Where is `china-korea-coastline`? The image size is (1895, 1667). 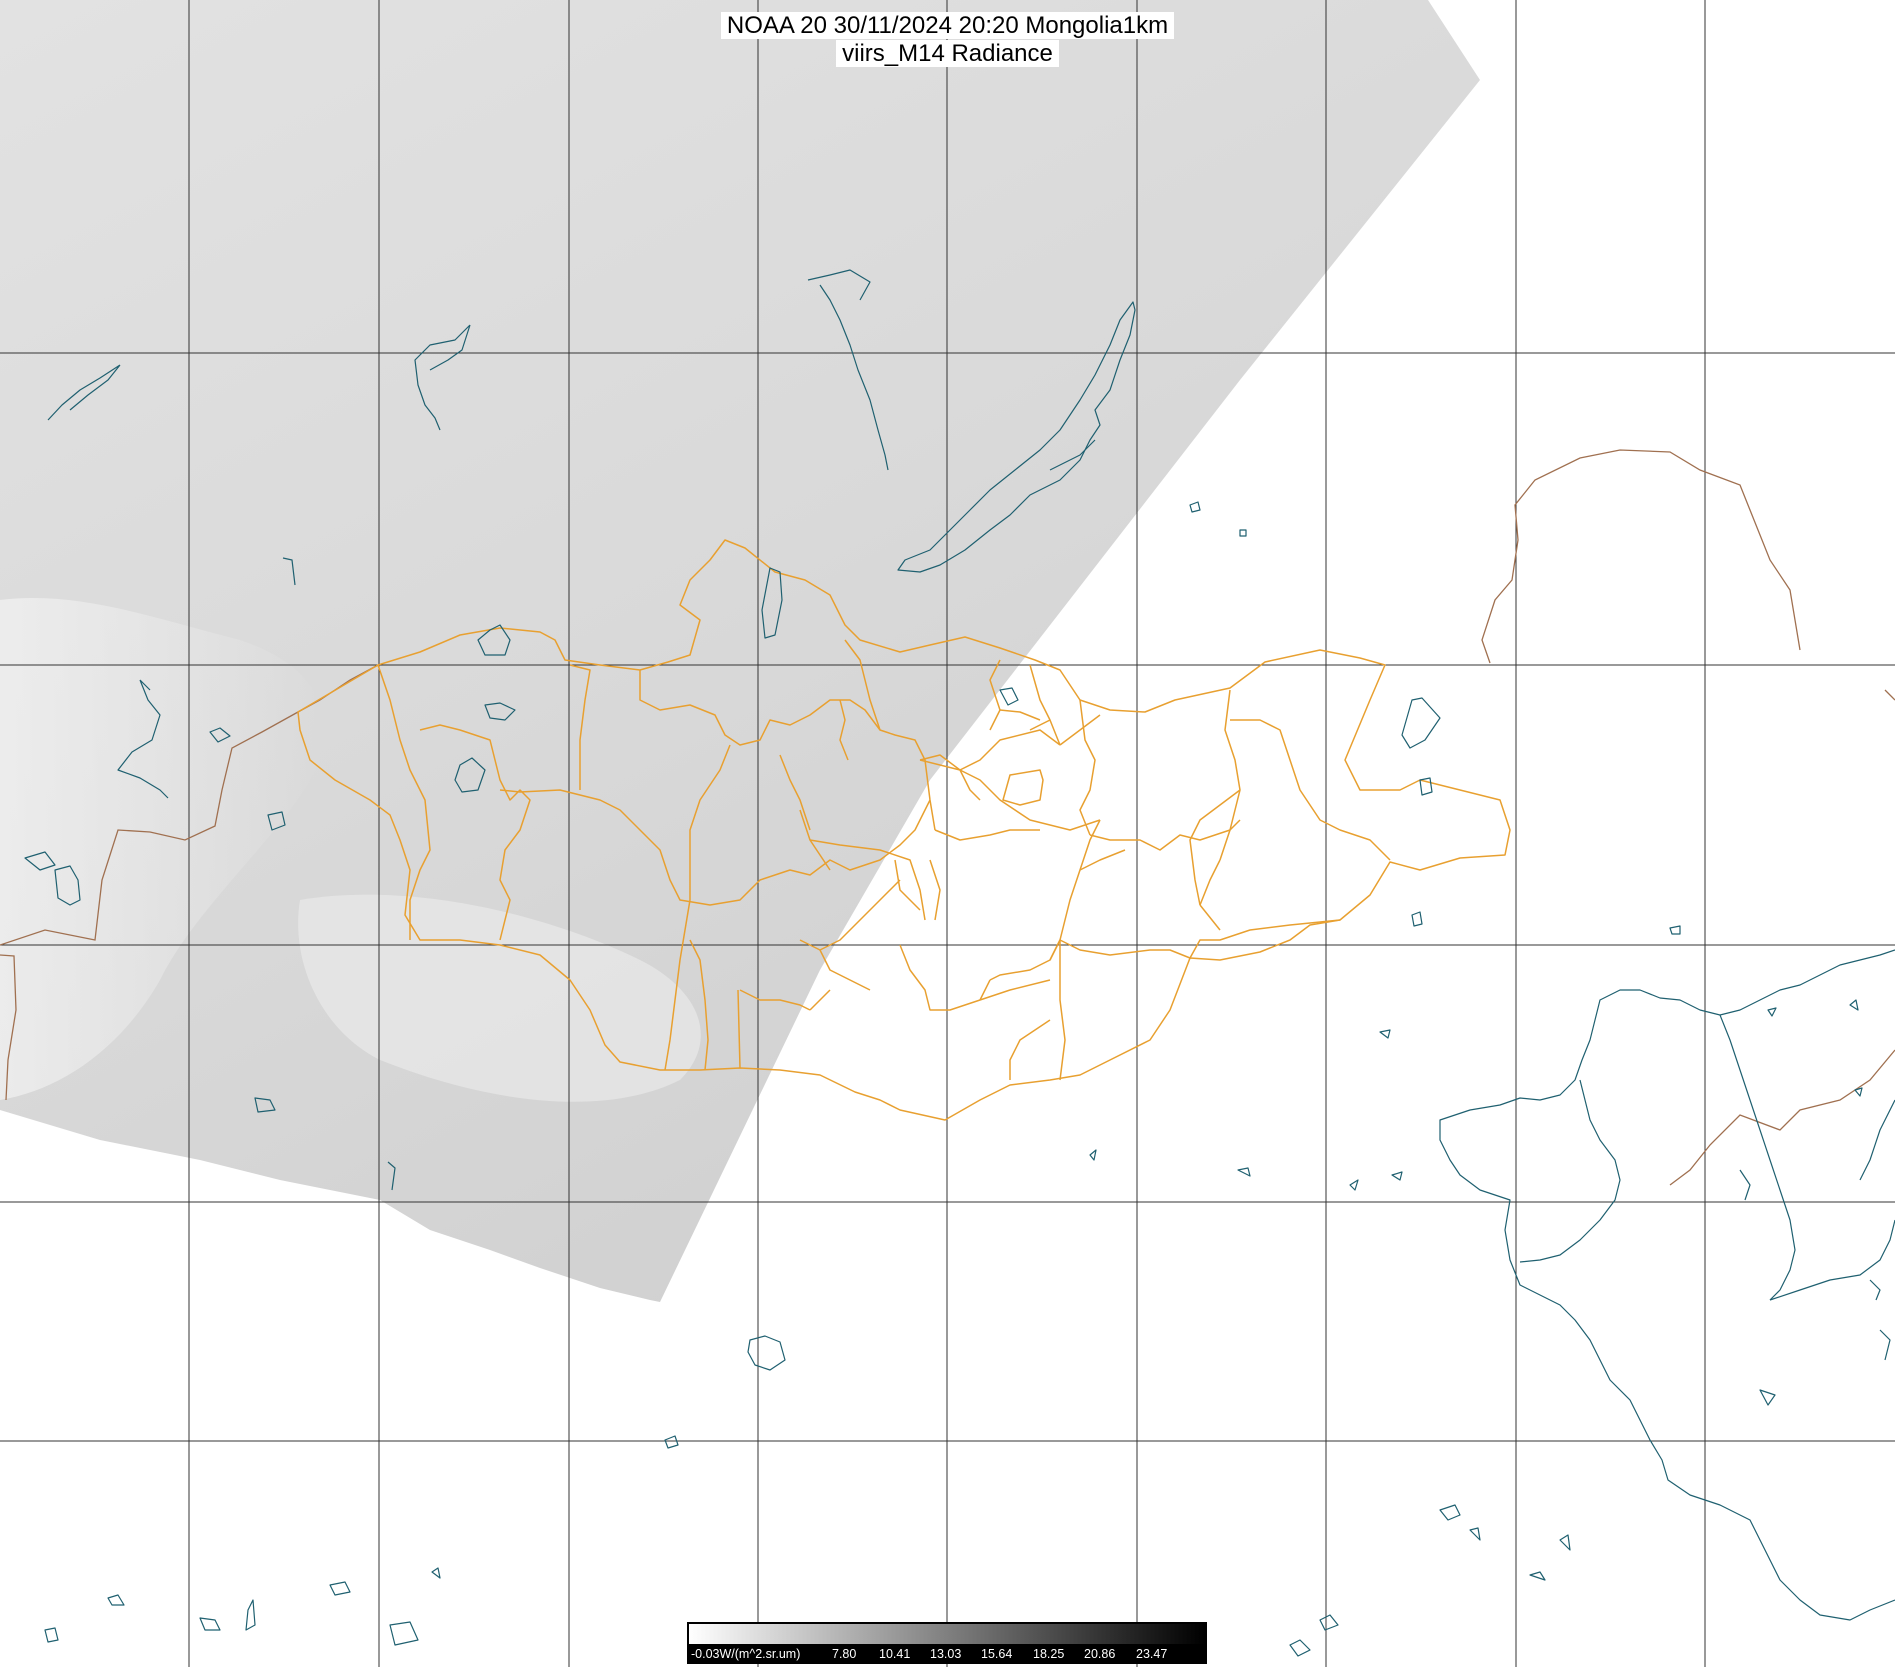 china-korea-coastline is located at coordinates (1667, 1285).